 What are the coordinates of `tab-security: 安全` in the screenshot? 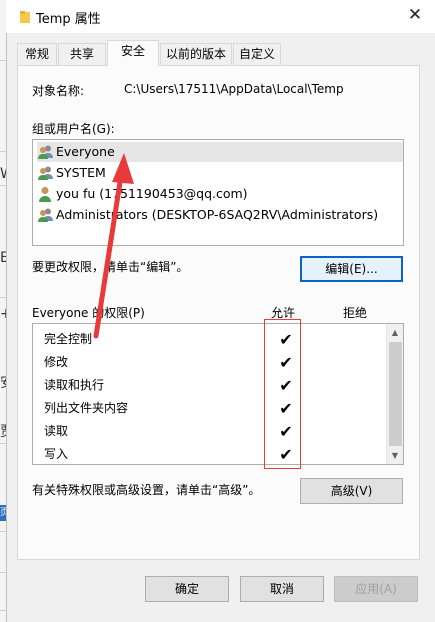 It's located at (133, 53).